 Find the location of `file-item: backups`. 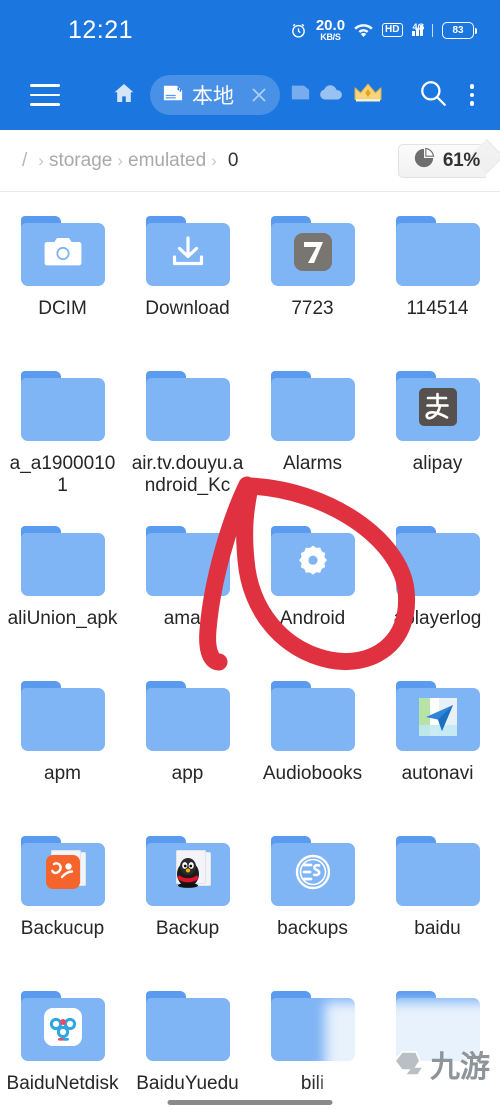

file-item: backups is located at coordinates (312, 899).